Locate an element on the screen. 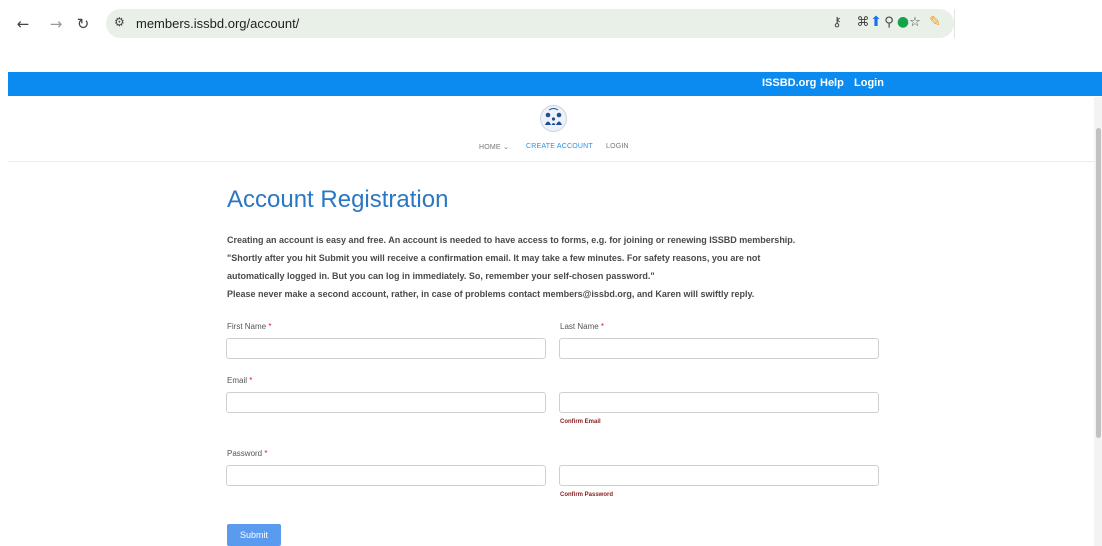 The height and width of the screenshot is (546, 1102). email-input is located at coordinates (386, 402).